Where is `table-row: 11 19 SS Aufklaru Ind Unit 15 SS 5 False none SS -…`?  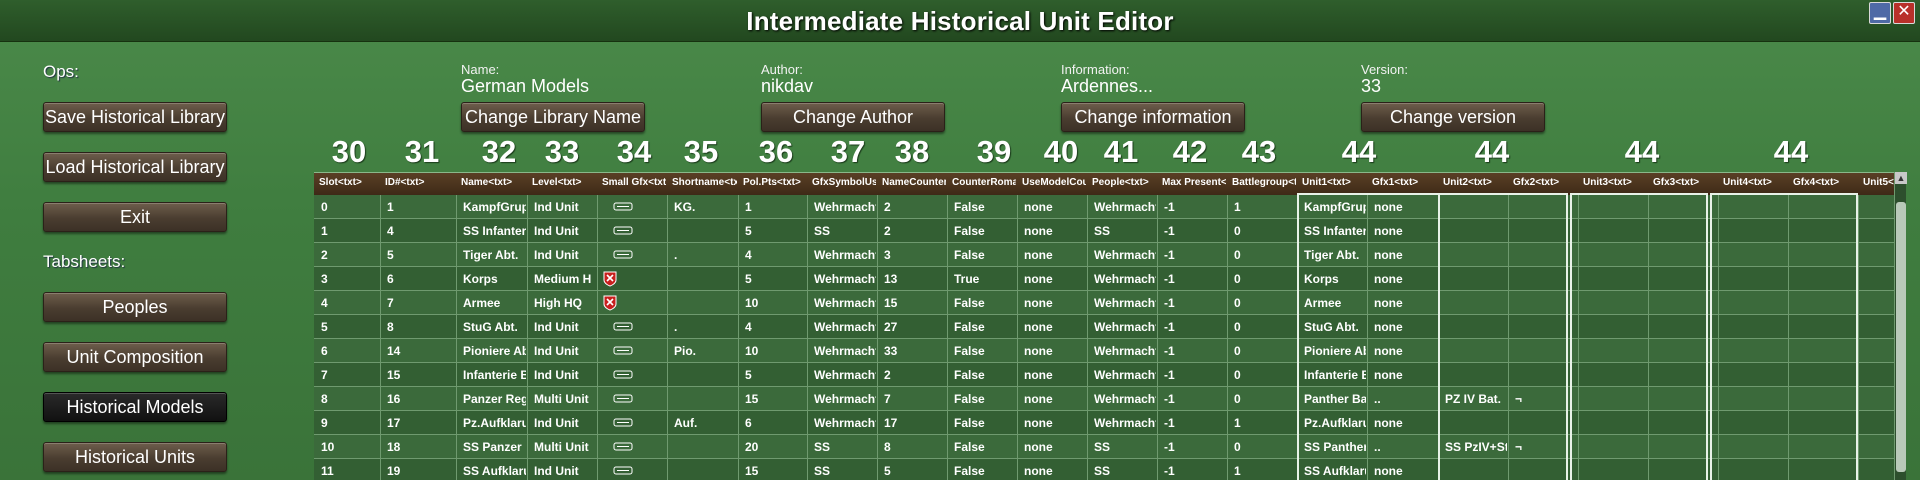 table-row: 11 19 SS Aufklaru Ind Unit 15 SS 5 False none SS -… is located at coordinates (1110, 469).